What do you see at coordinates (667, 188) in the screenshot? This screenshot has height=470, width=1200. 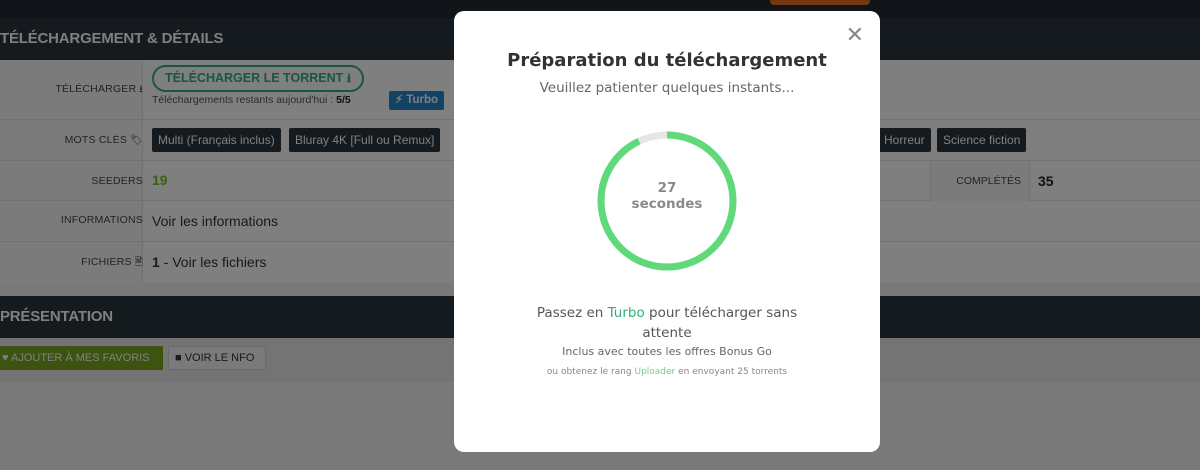 I see `countdown-value: 27` at bounding box center [667, 188].